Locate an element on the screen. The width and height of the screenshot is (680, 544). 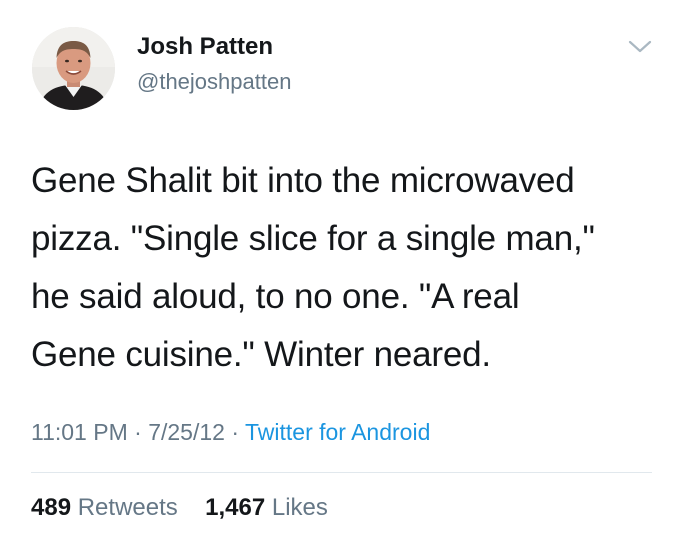
retweets-stat: 489 Retweets is located at coordinates (107, 507).